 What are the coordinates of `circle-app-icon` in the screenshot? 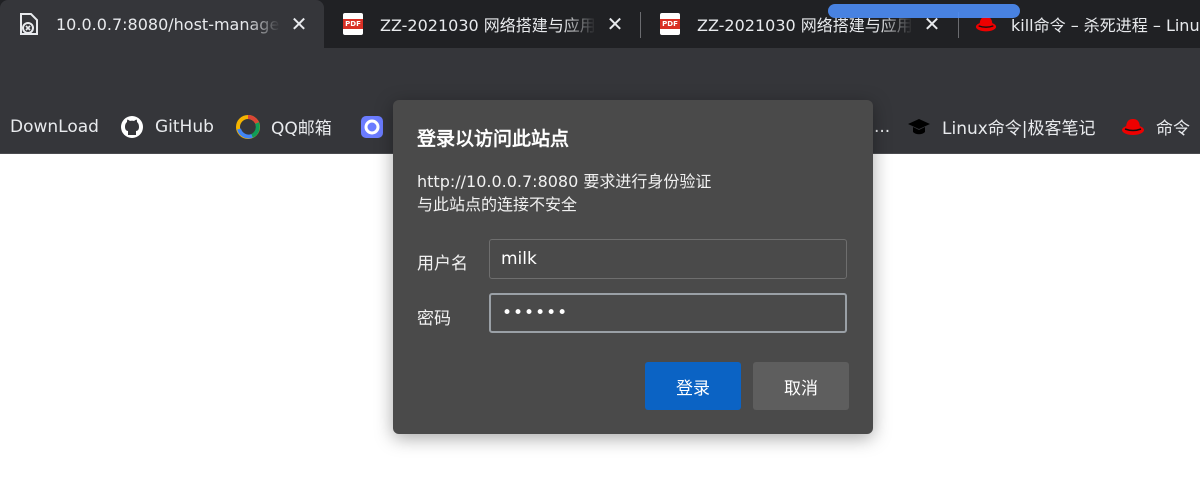 It's located at (372, 127).